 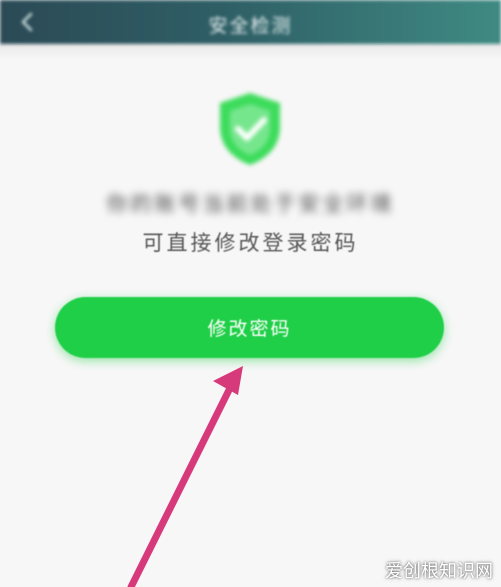 What do you see at coordinates (250, 243) in the screenshot?
I see `change-password-hint: 可直接修改登录密码` at bounding box center [250, 243].